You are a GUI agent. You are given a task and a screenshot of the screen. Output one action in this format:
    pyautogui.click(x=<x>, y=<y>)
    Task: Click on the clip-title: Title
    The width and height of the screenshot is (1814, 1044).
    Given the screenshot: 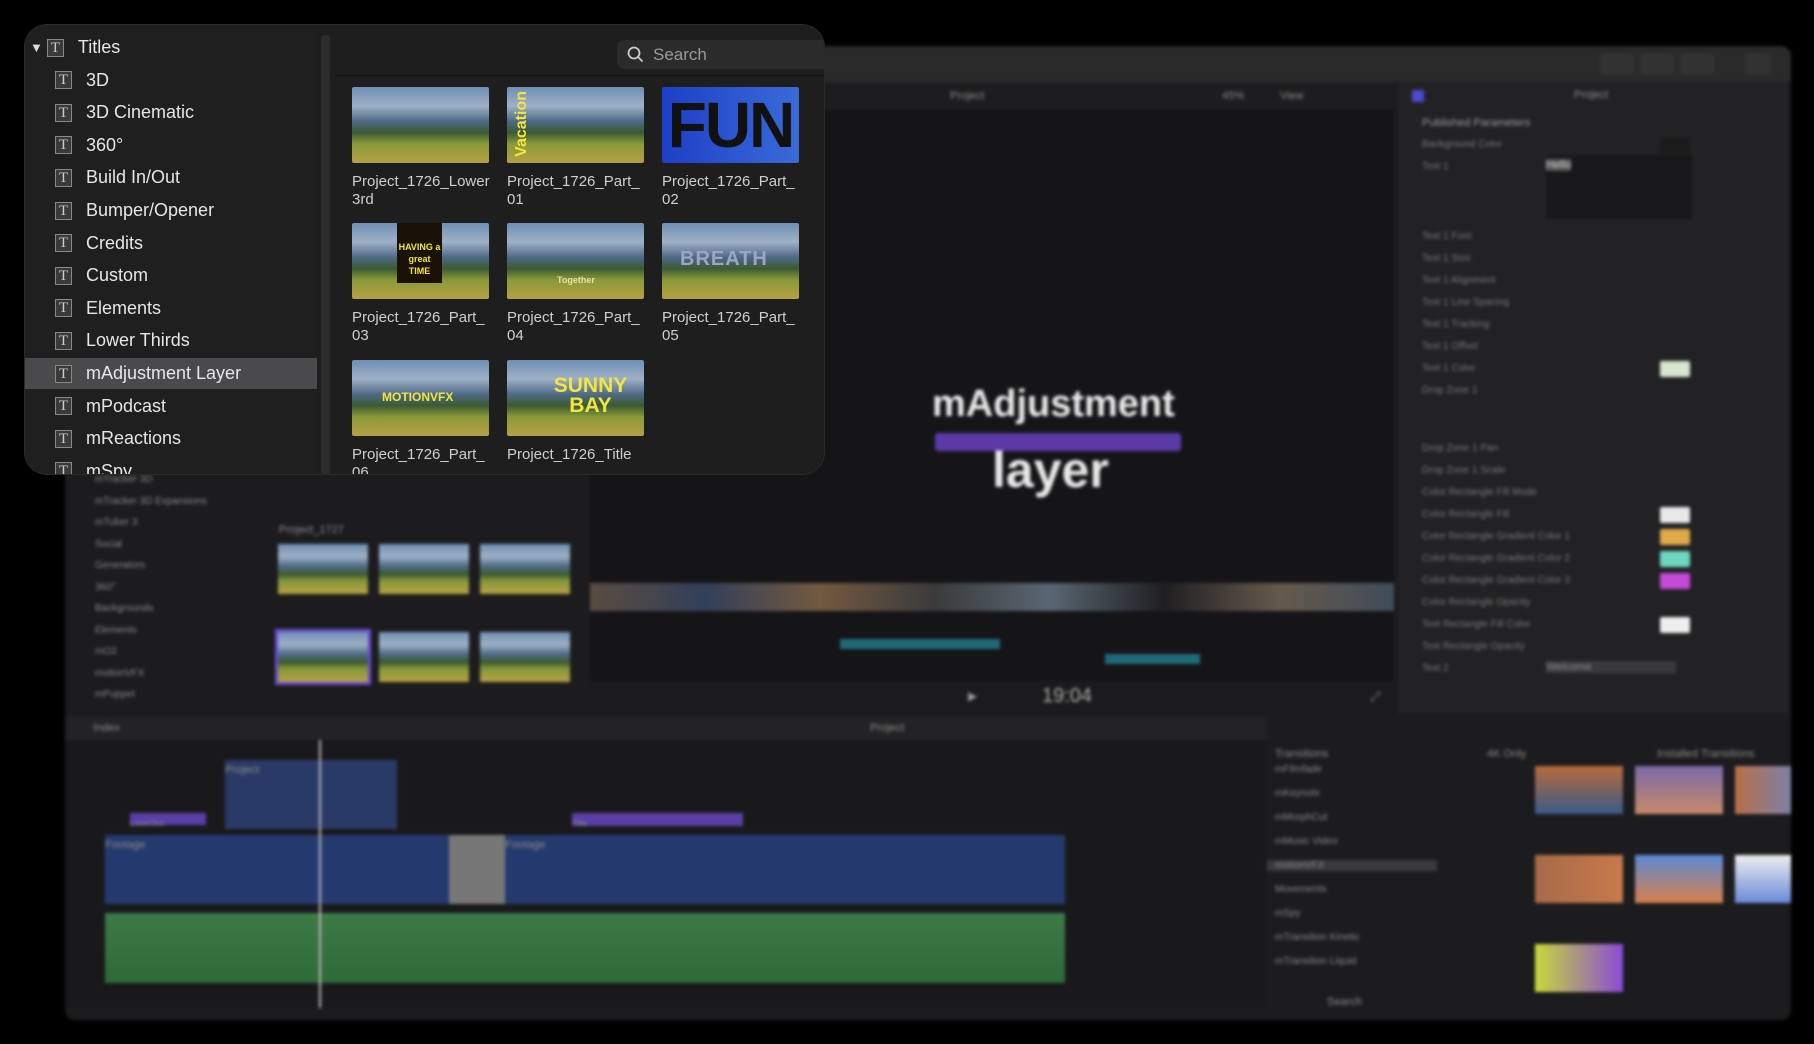 What is the action you would take?
    pyautogui.click(x=657, y=820)
    